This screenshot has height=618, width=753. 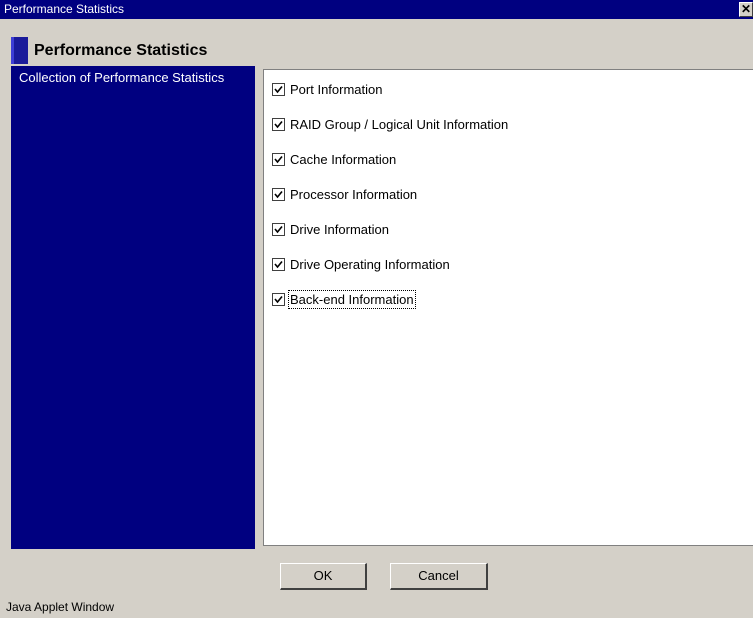 What do you see at coordinates (60, 607) in the screenshot?
I see `status-bar-text: Java Applet Window` at bounding box center [60, 607].